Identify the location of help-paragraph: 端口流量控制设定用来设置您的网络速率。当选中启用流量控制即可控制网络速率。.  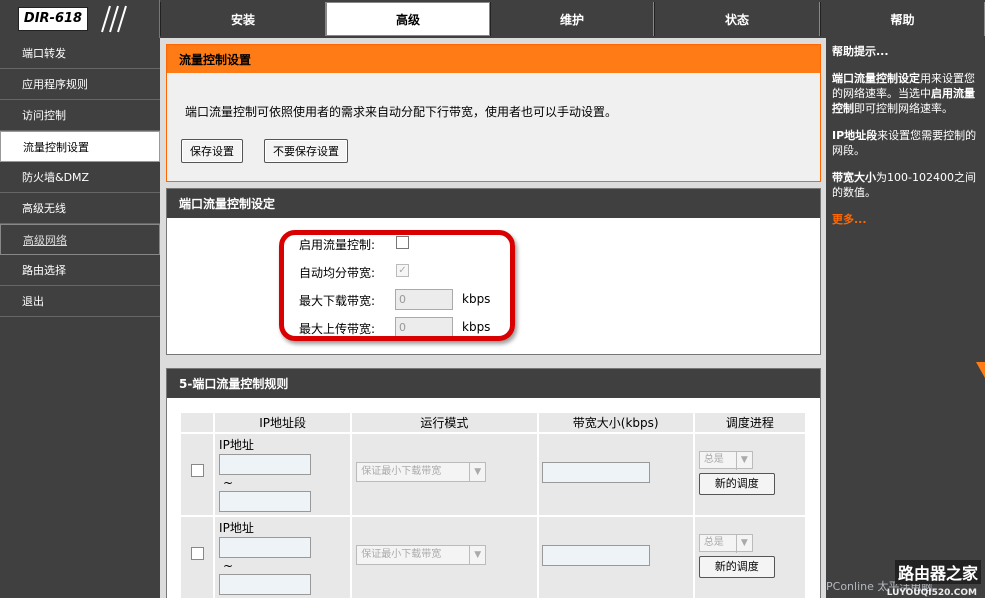
(905, 93).